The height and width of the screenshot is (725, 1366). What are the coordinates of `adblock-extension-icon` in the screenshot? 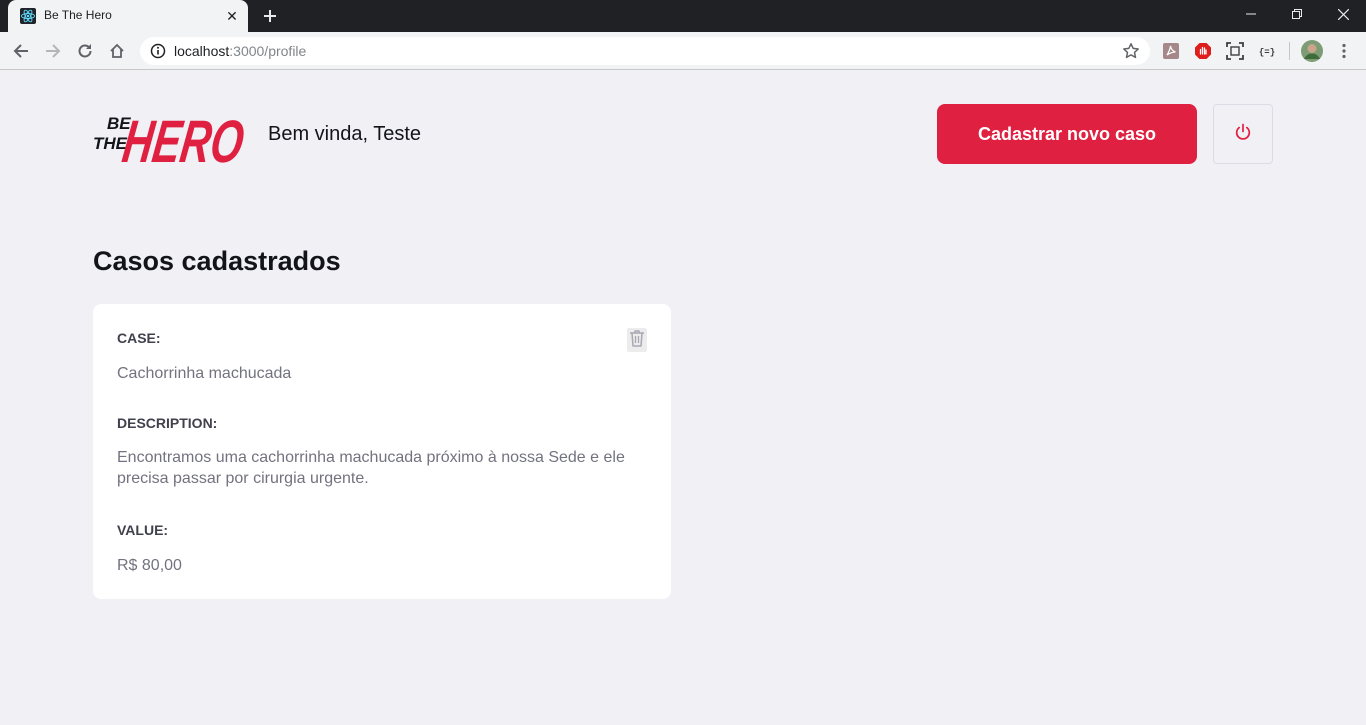 It's located at (1203, 51).